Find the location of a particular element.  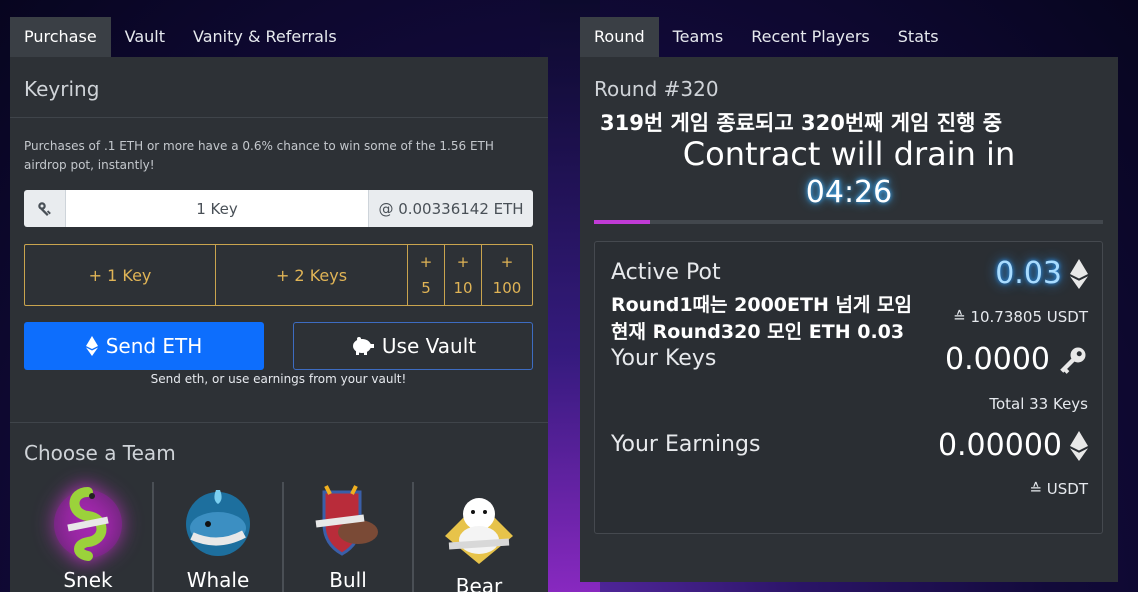

active-pot-usd: ≙ 10.73805 USDT is located at coordinates (1020, 317).